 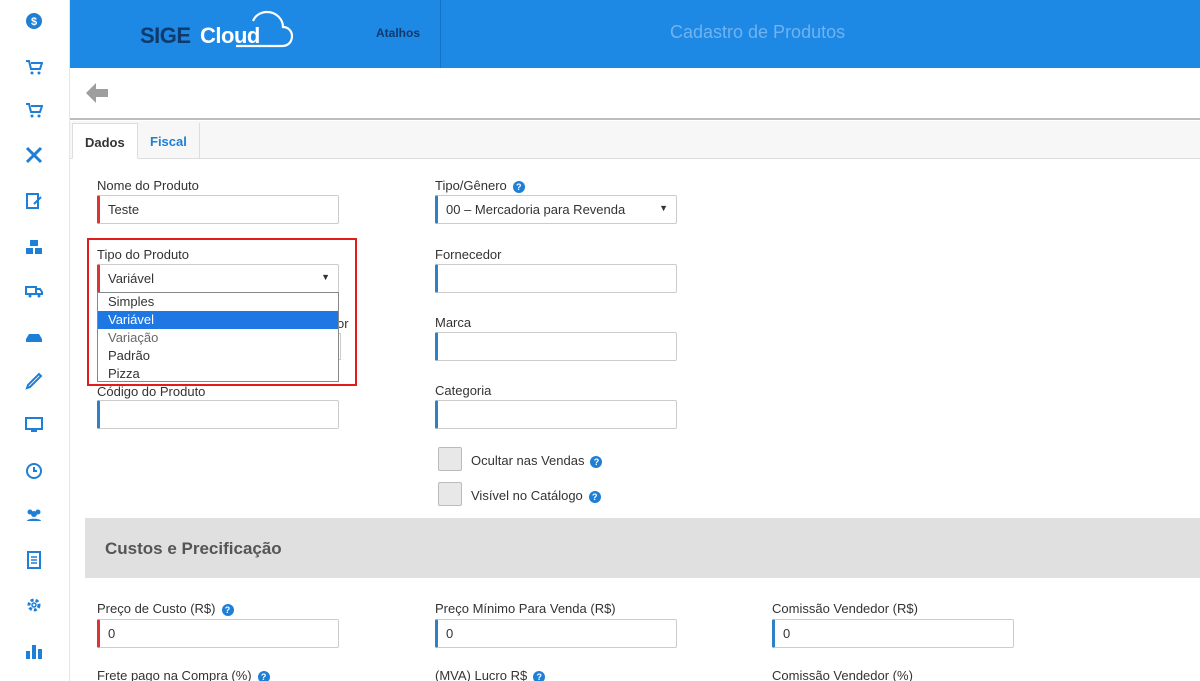 What do you see at coordinates (635, 34) in the screenshot?
I see `top-header: SIGE Cloud Atalhos Cadastro de Produtos` at bounding box center [635, 34].